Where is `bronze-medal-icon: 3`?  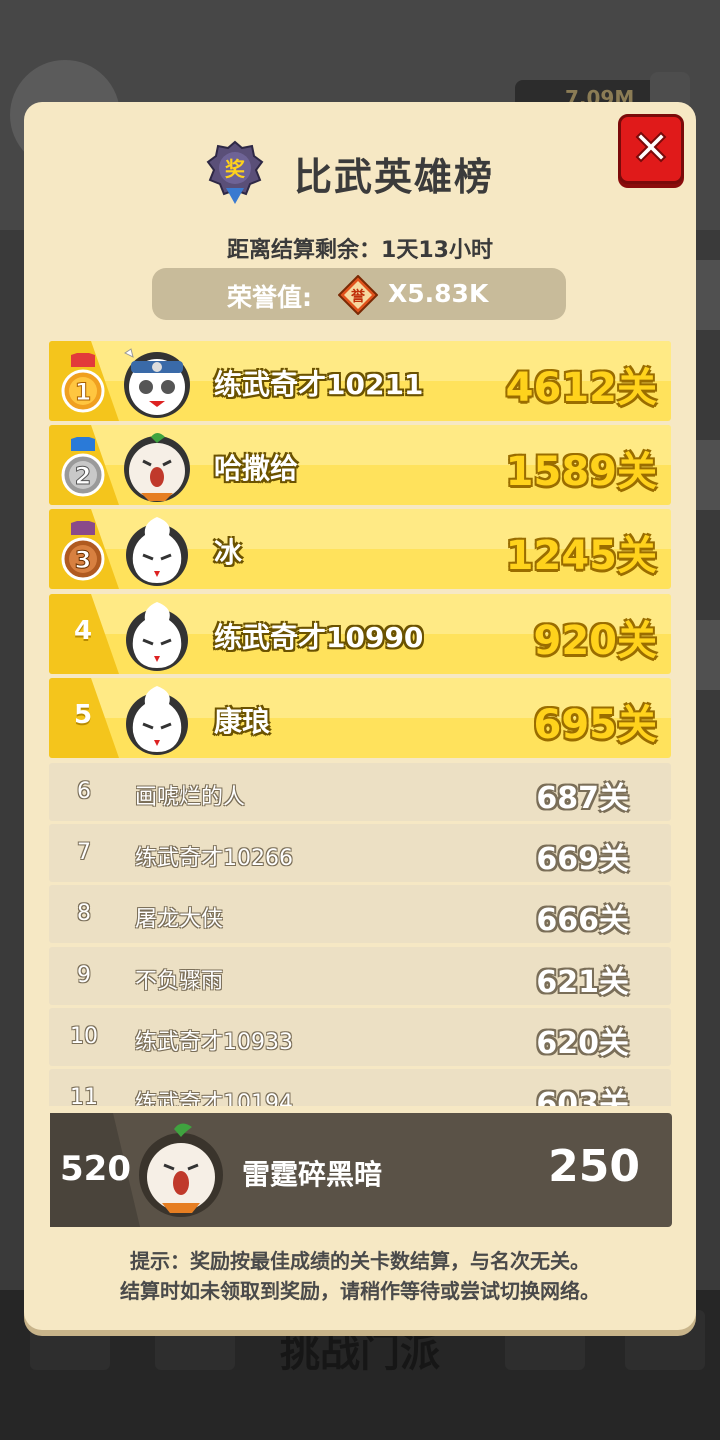
bronze-medal-icon: 3 is located at coordinates (83, 551).